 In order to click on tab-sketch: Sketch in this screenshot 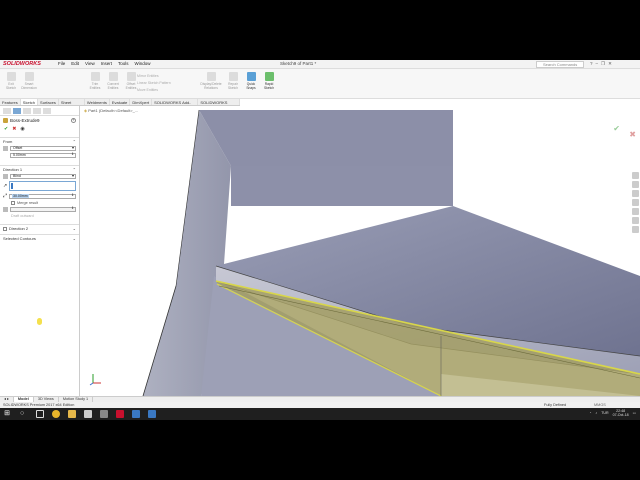, I will do `click(29, 102)`.